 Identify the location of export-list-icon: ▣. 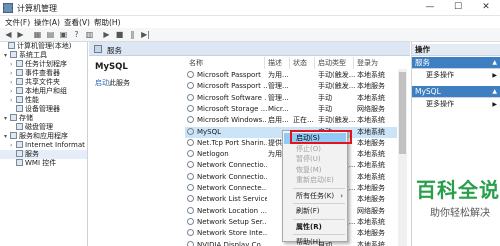
(63, 35).